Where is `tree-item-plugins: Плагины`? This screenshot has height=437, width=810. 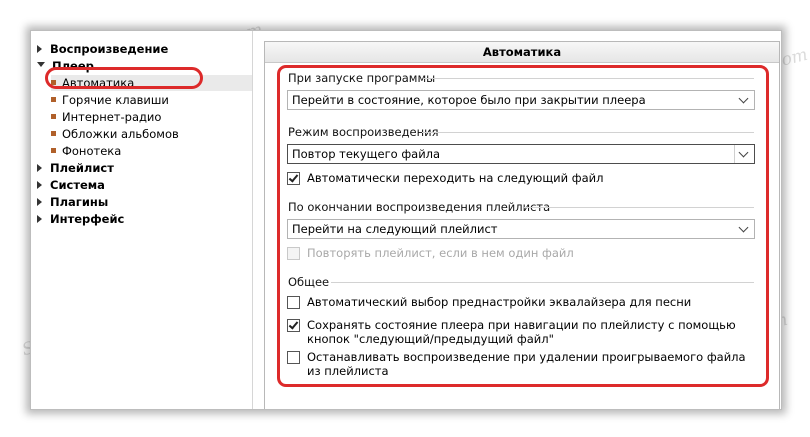
tree-item-plugins: Плагины is located at coordinates (72, 202).